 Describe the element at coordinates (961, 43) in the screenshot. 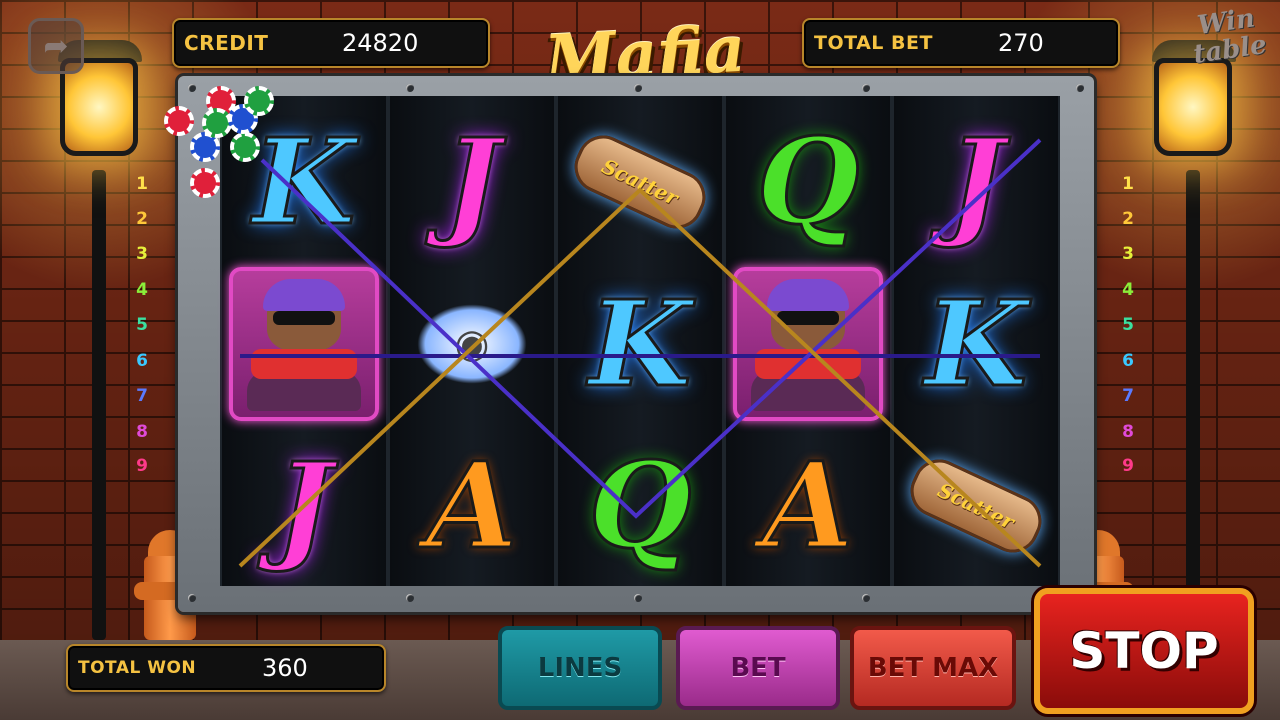

I see `total-bet-panel: TOTAL BET 270` at that location.